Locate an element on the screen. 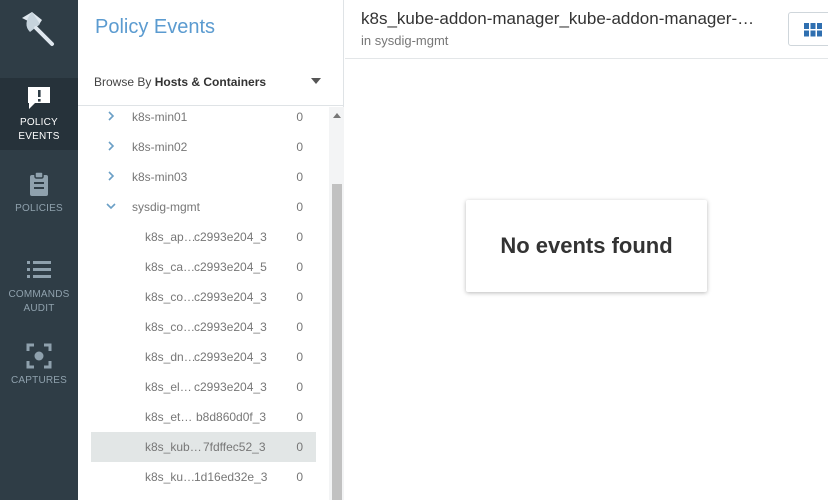 The image size is (828, 500). browse-by-dropdown: Browse By Hosts & Containers is located at coordinates (210, 82).